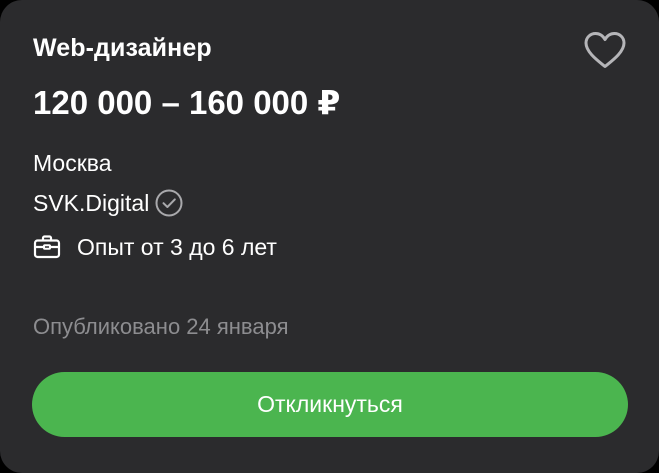  I want to click on vacancy-title: Web-дизайнер, so click(122, 48).